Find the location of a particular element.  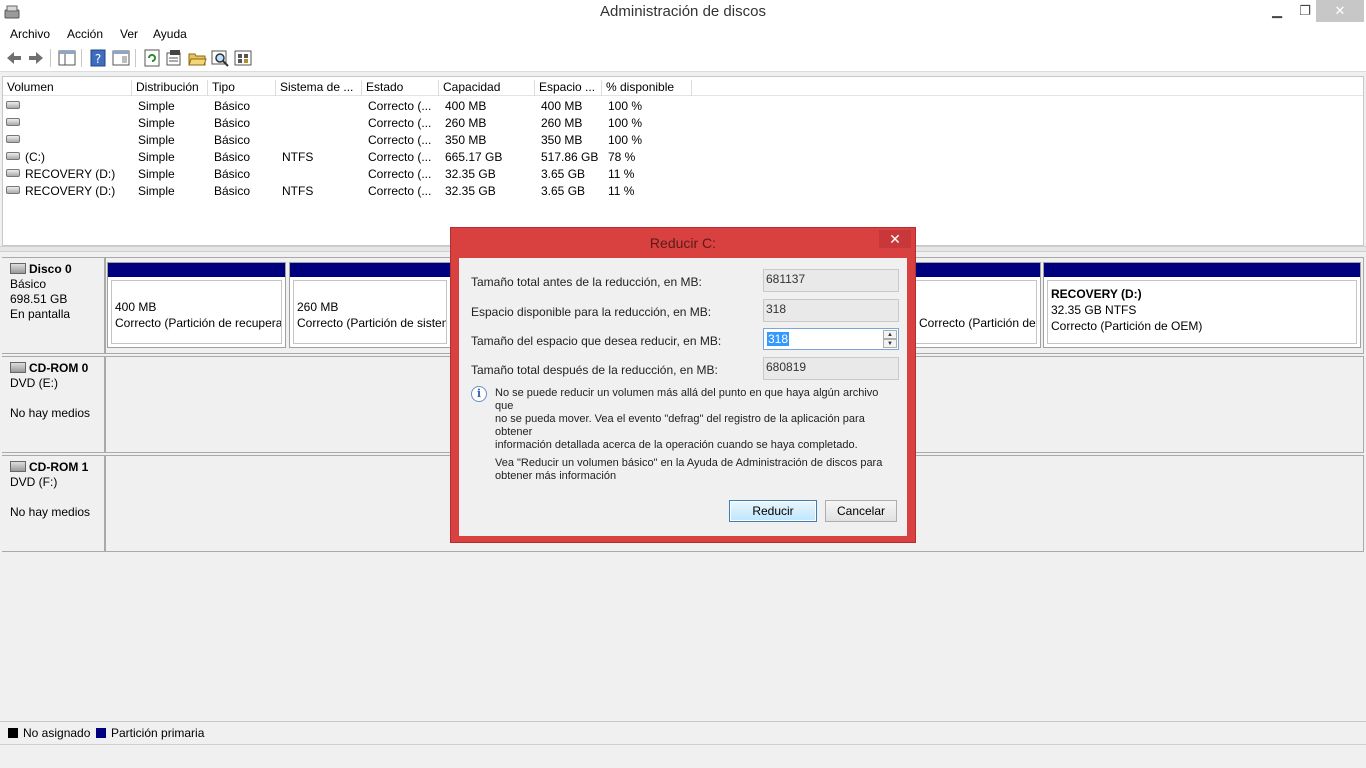

volume-cell: 3.65 GB is located at coordinates (563, 174).